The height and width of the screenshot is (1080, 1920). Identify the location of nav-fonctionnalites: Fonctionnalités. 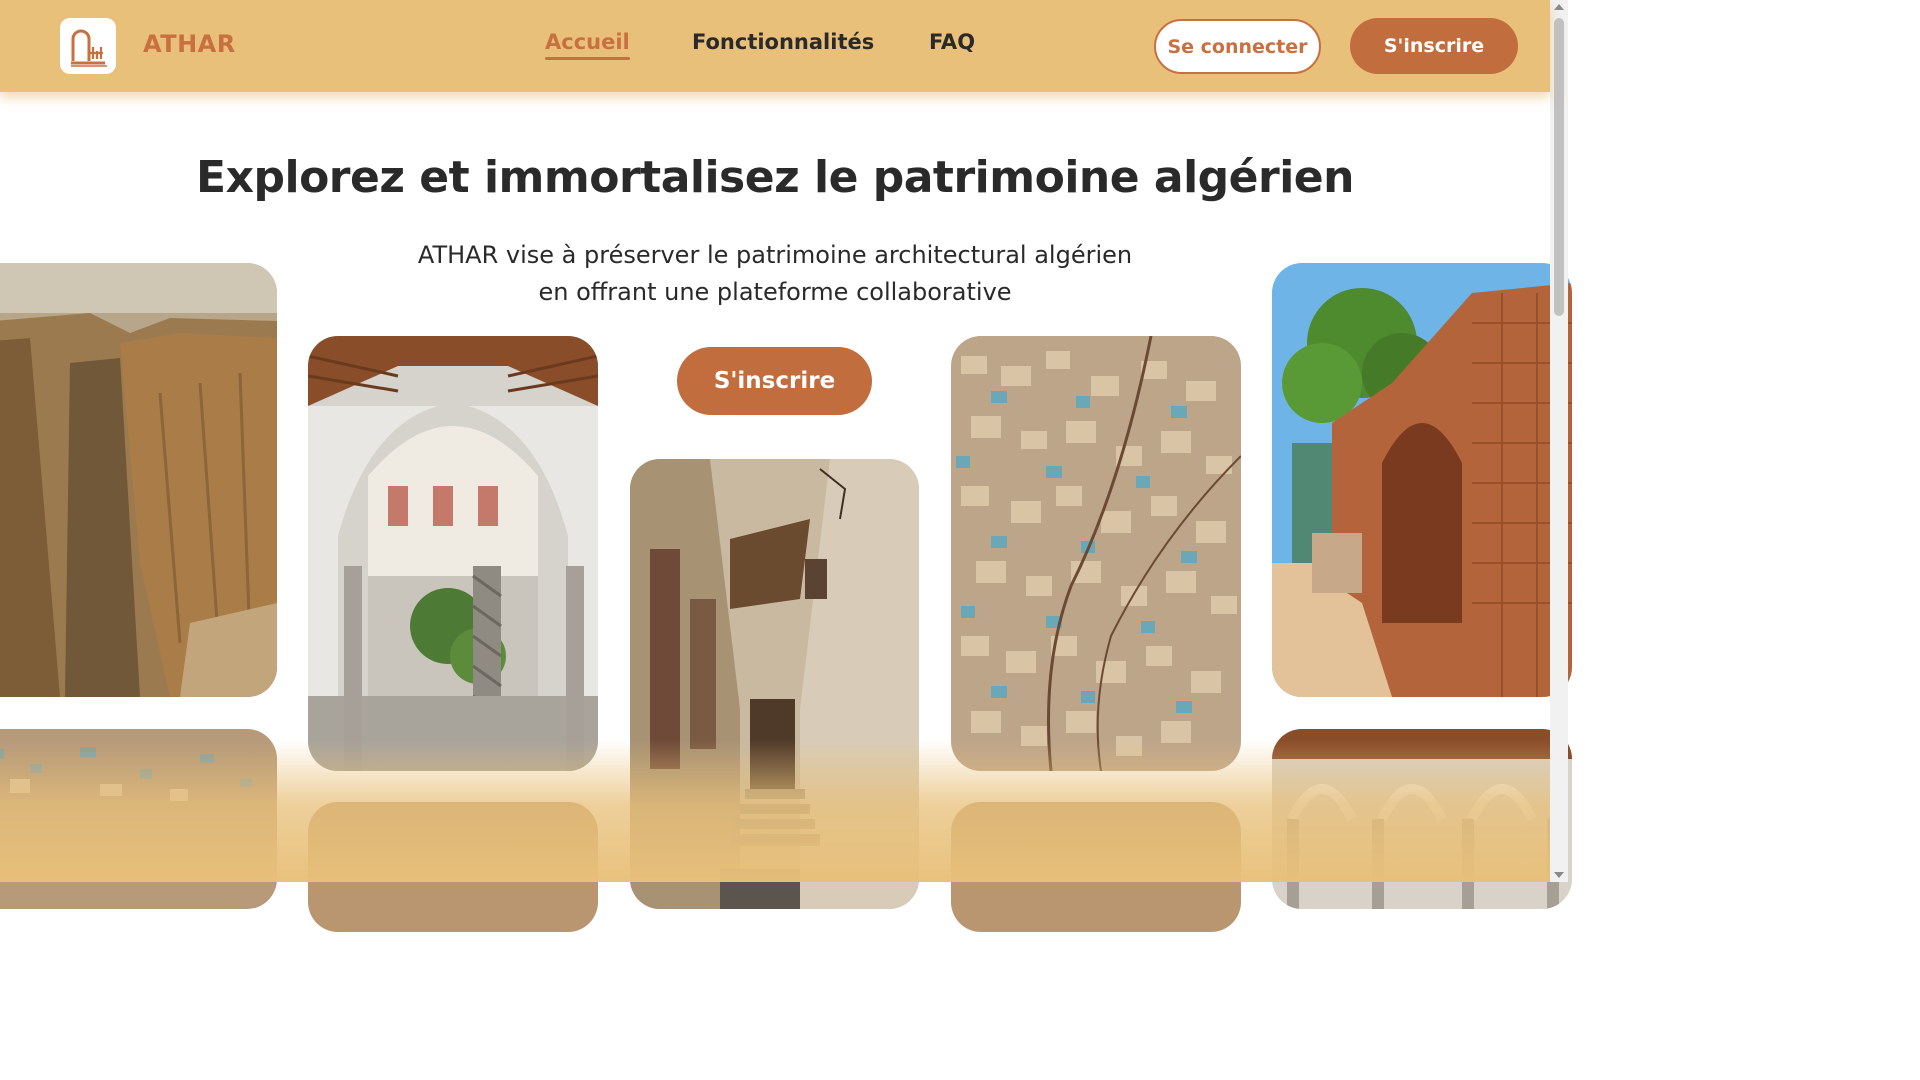
(783, 42).